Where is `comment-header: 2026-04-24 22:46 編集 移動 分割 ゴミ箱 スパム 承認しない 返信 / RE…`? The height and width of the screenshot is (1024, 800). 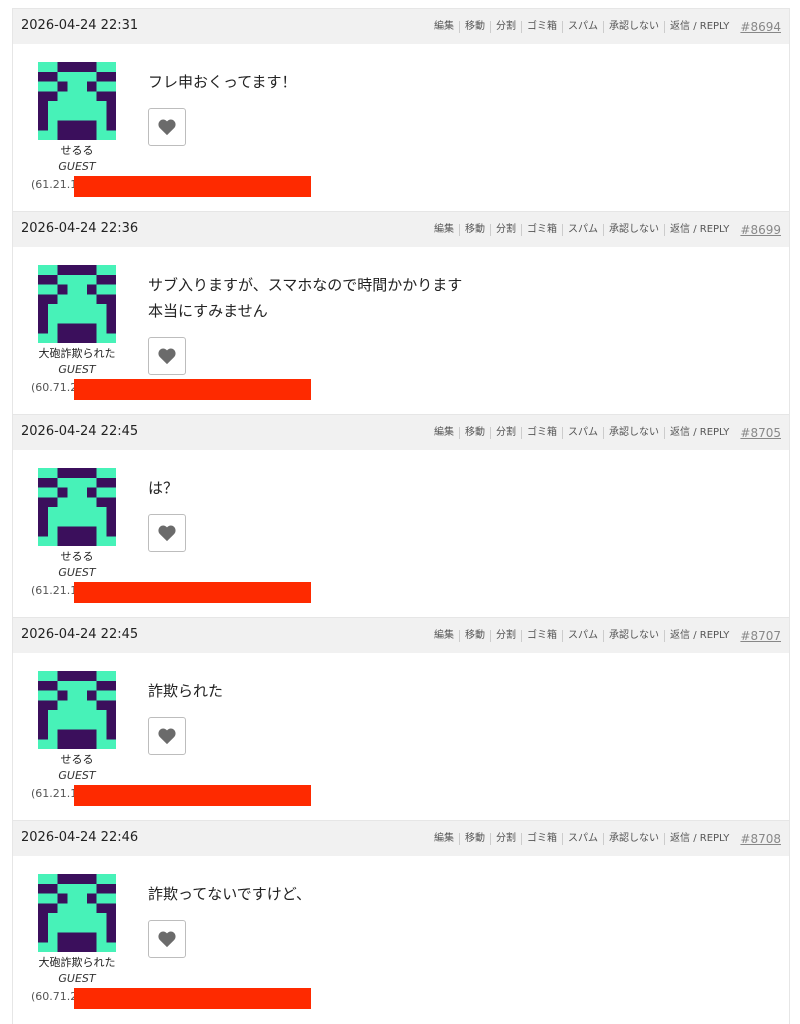 comment-header: 2026-04-24 22:46 編集 移動 分割 ゴミ箱 スパム 承認しない 返信 / RE… is located at coordinates (401, 838).